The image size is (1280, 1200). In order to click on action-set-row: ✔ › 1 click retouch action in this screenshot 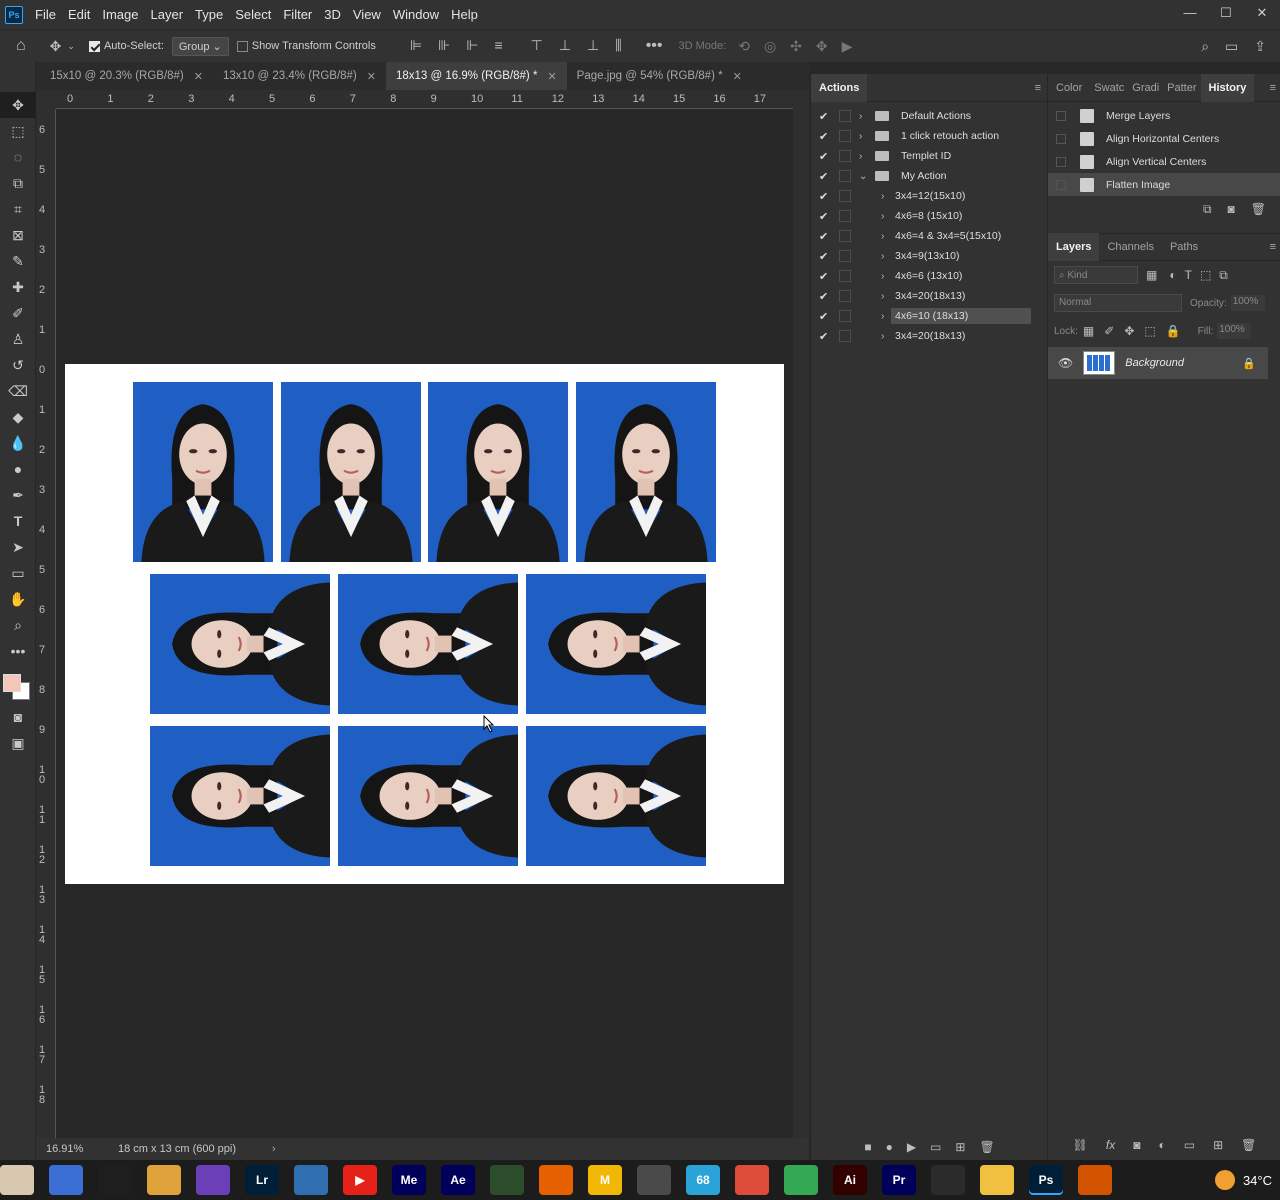, I will do `click(929, 136)`.